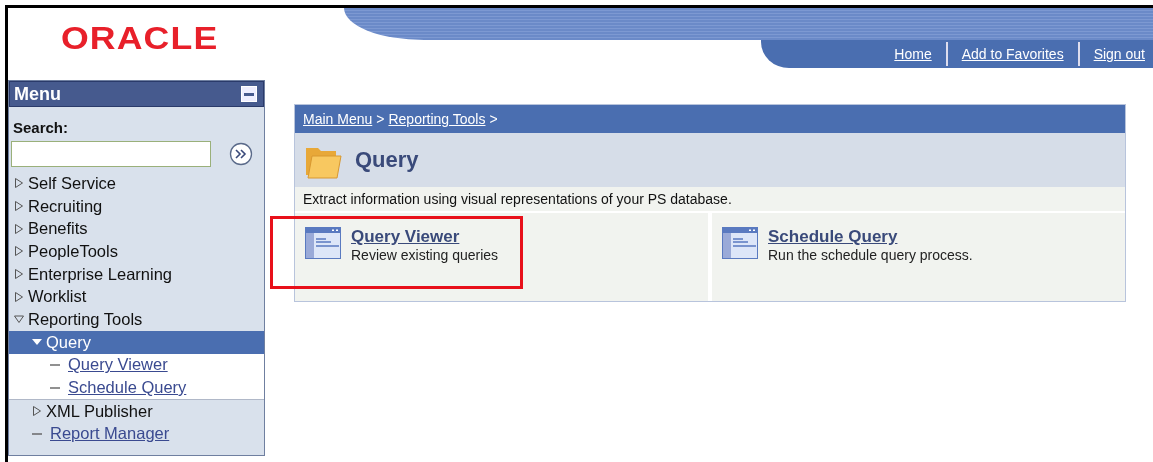  Describe the element at coordinates (72, 183) in the screenshot. I see `menu-folder: Self Service` at that location.